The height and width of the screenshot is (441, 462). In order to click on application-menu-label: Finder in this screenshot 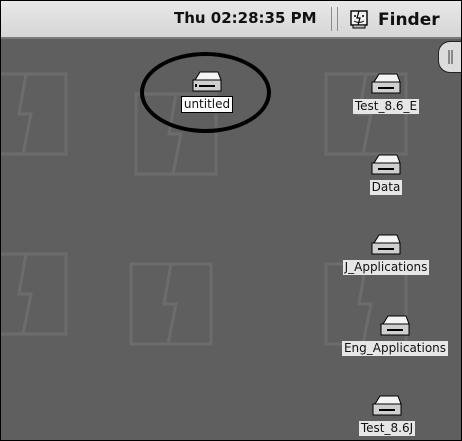, I will do `click(409, 20)`.